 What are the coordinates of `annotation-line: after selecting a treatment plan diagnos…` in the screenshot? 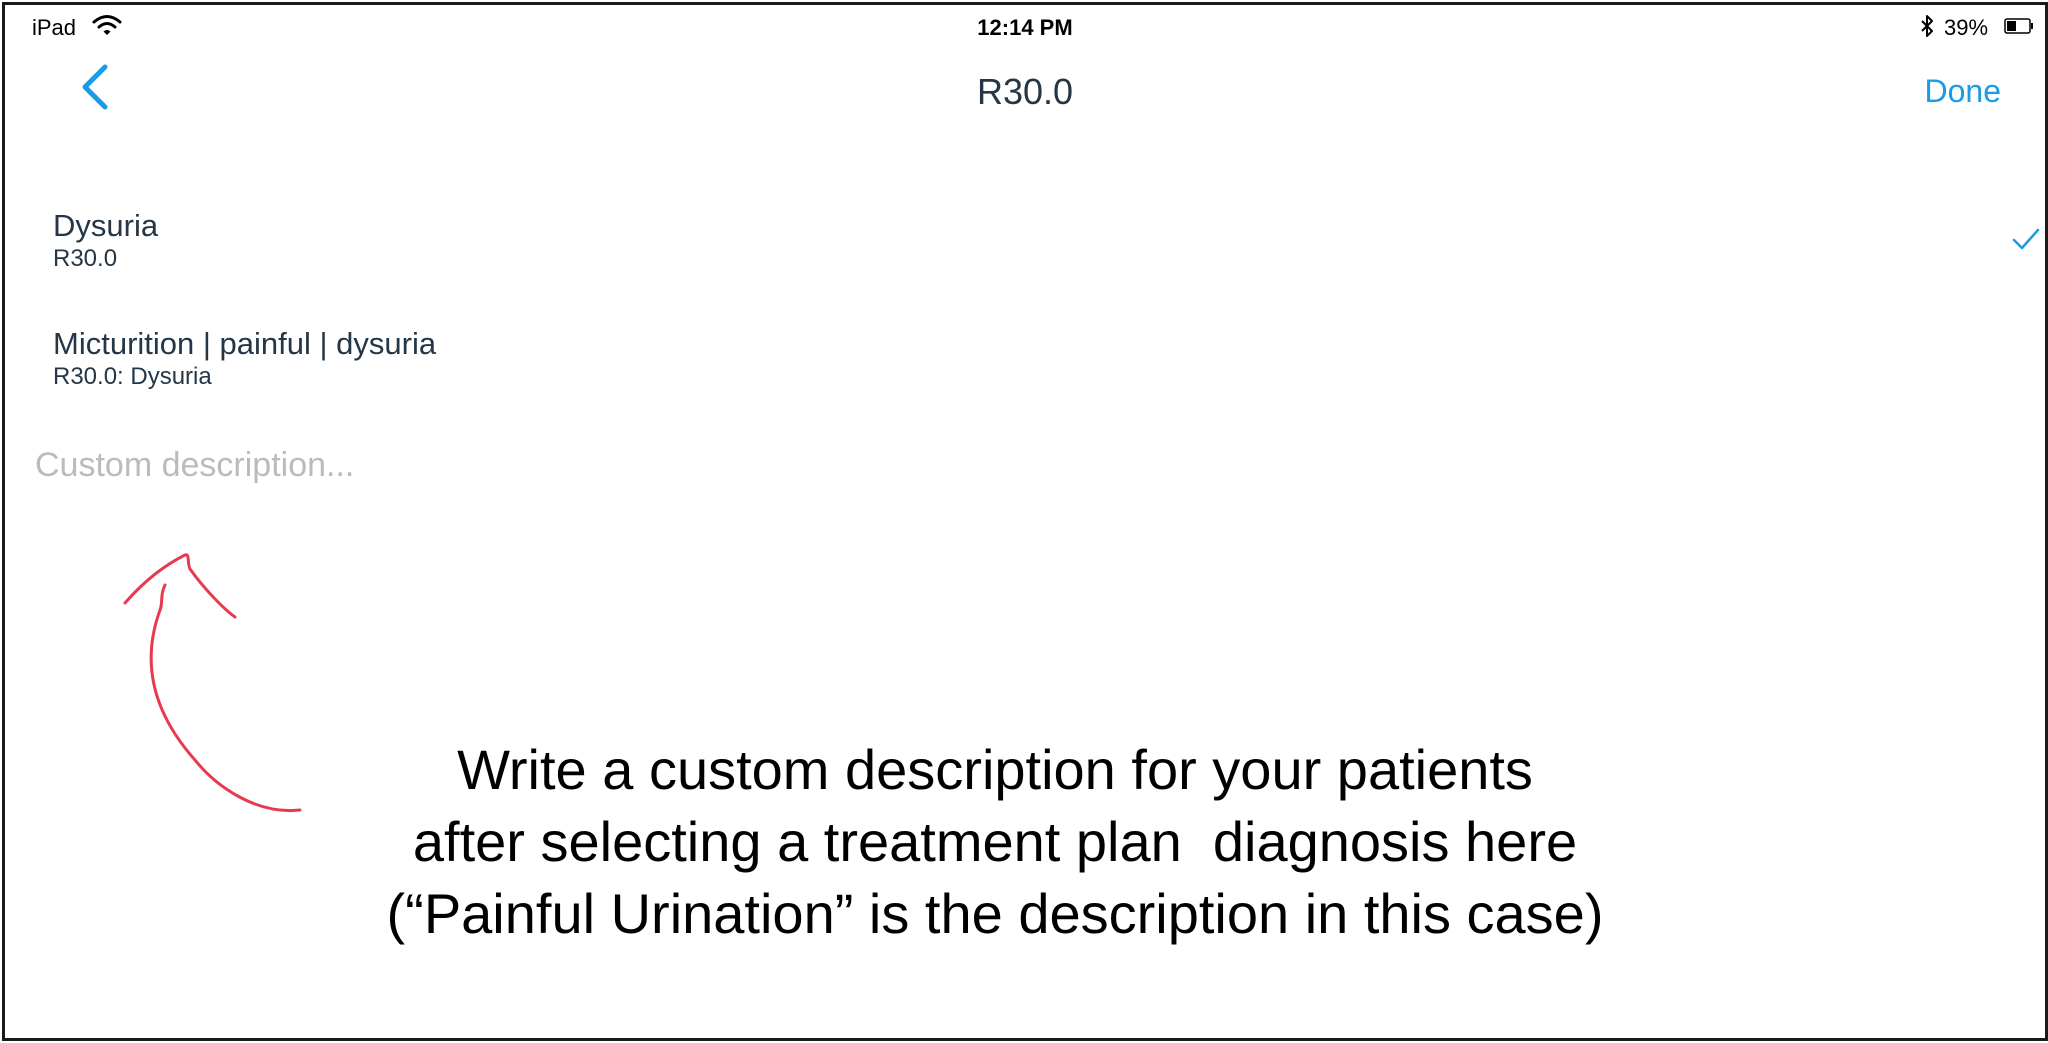 It's located at (995, 841).